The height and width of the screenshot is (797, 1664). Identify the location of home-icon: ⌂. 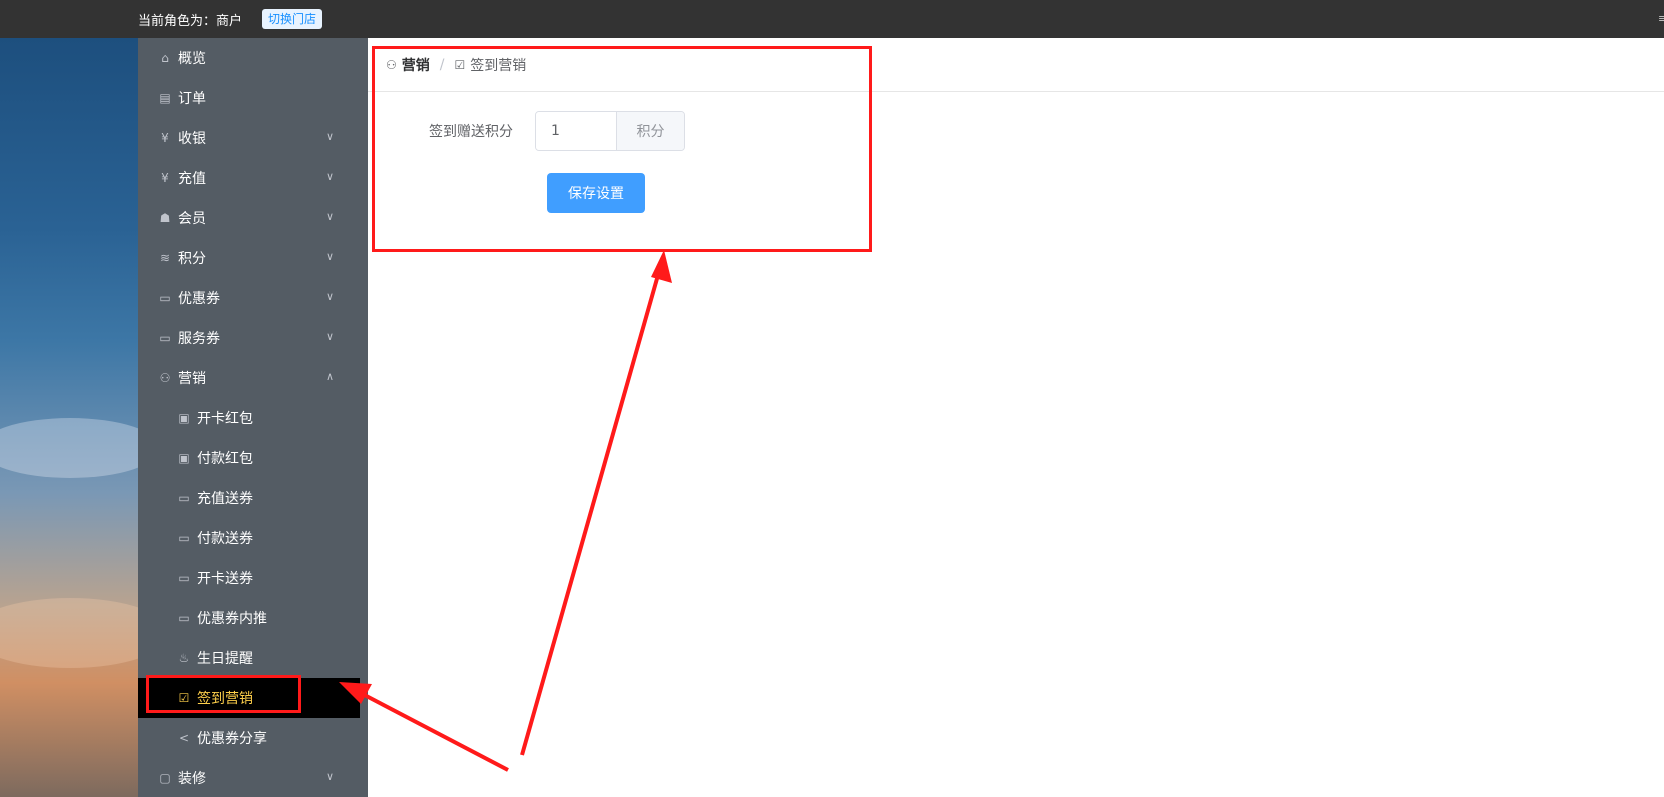
(165, 58).